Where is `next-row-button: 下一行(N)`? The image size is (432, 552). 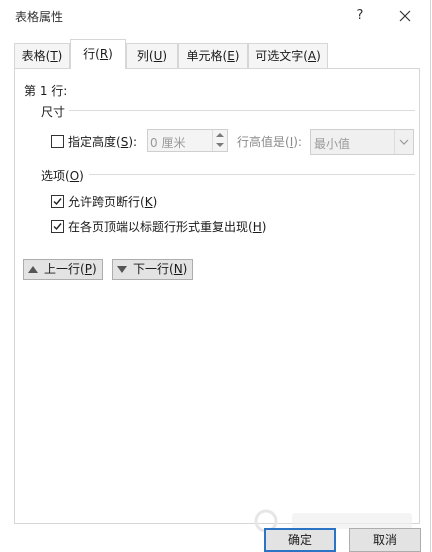 next-row-button: 下一行(N) is located at coordinates (152, 269).